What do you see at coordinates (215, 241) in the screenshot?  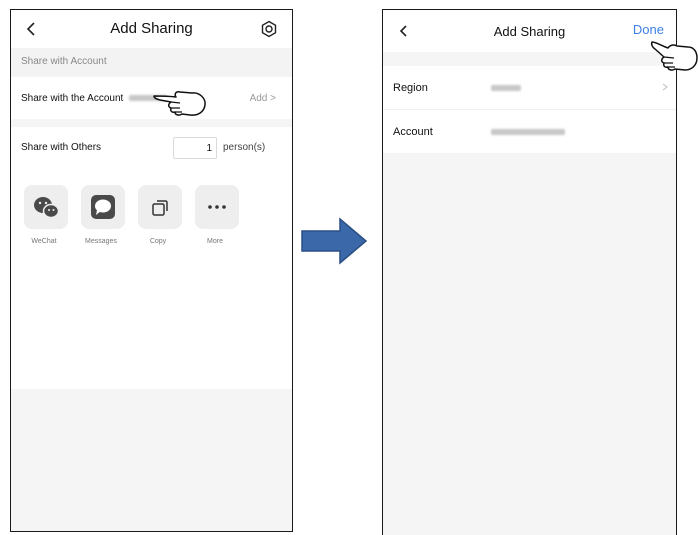 I see `more-label: More` at bounding box center [215, 241].